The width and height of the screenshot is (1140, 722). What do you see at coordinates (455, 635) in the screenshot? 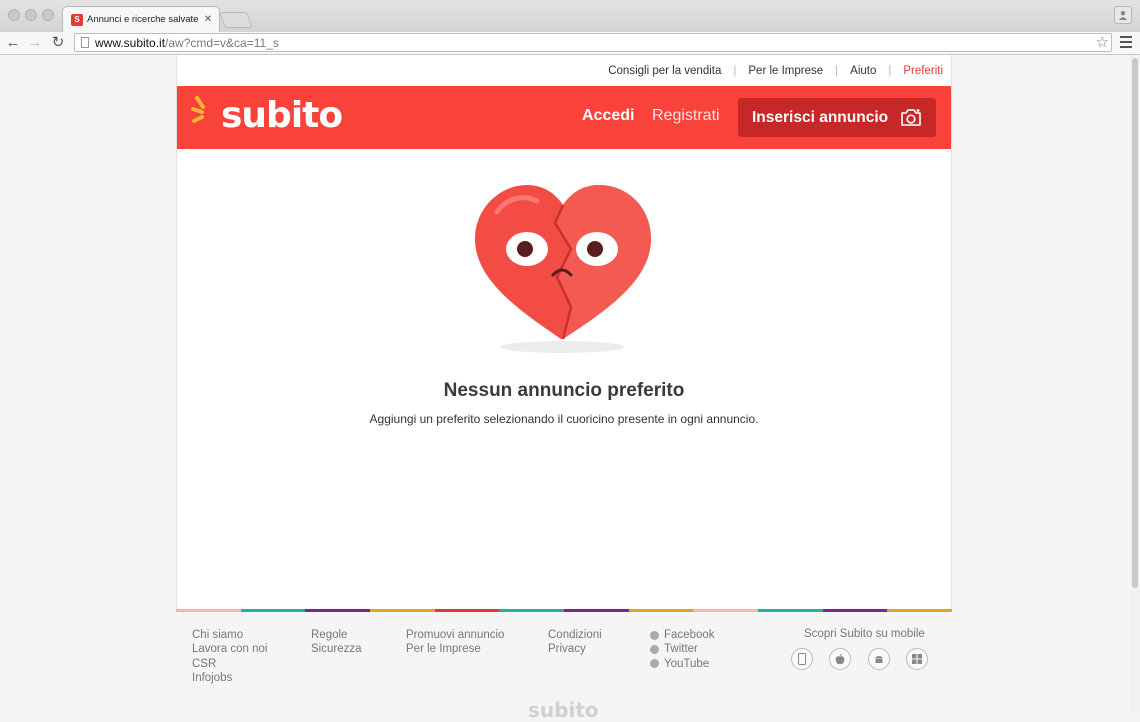
I see `footer-link-promote-ad: Promuovi annuncio` at bounding box center [455, 635].